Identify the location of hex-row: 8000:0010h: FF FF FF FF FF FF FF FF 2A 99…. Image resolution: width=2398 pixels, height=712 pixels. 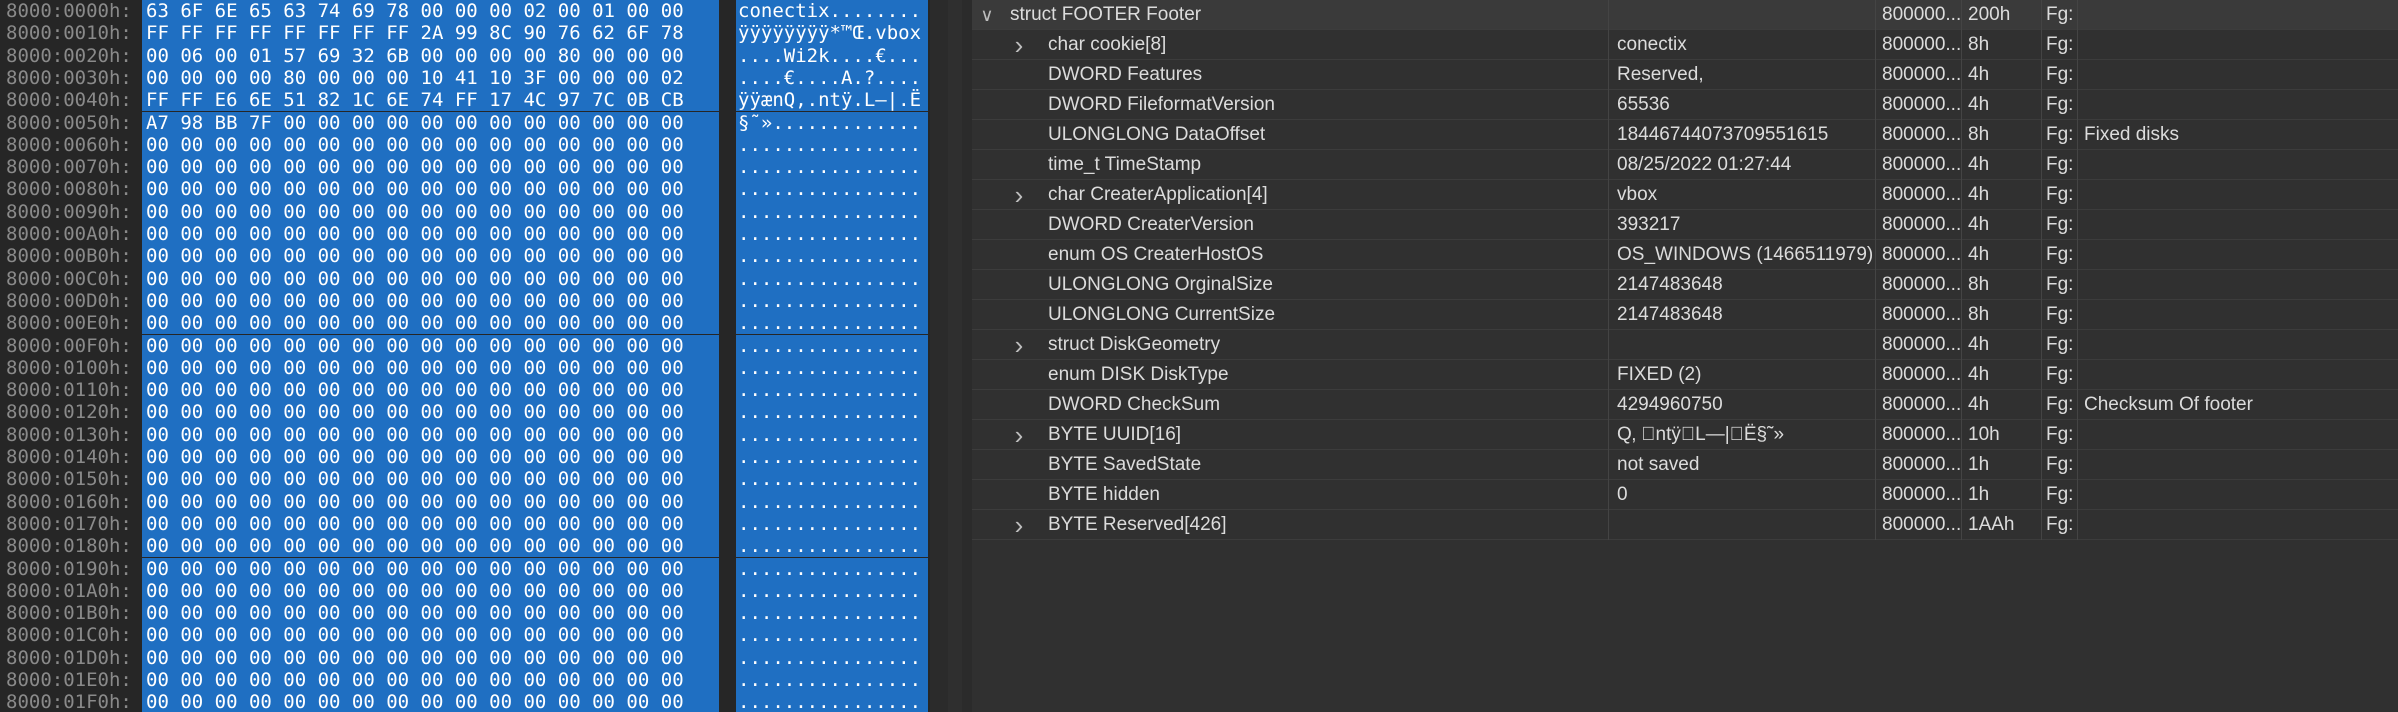
(465, 33).